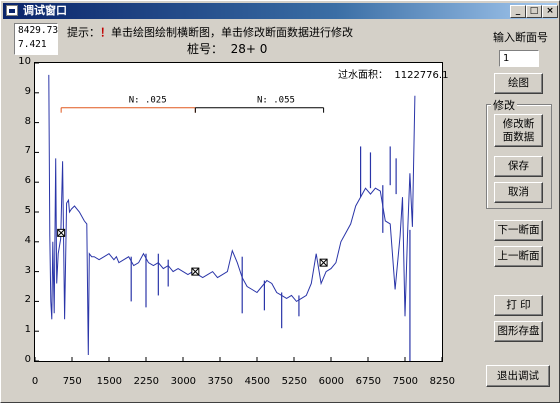  I want to click on maximize-button: □, so click(534, 11).